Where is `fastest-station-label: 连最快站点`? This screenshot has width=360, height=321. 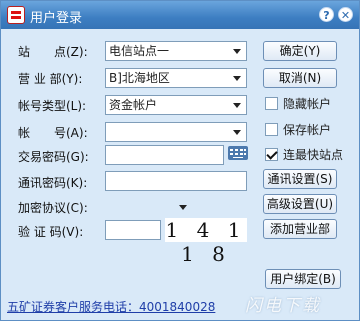 fastest-station-label: 连最快站点 is located at coordinates (313, 155).